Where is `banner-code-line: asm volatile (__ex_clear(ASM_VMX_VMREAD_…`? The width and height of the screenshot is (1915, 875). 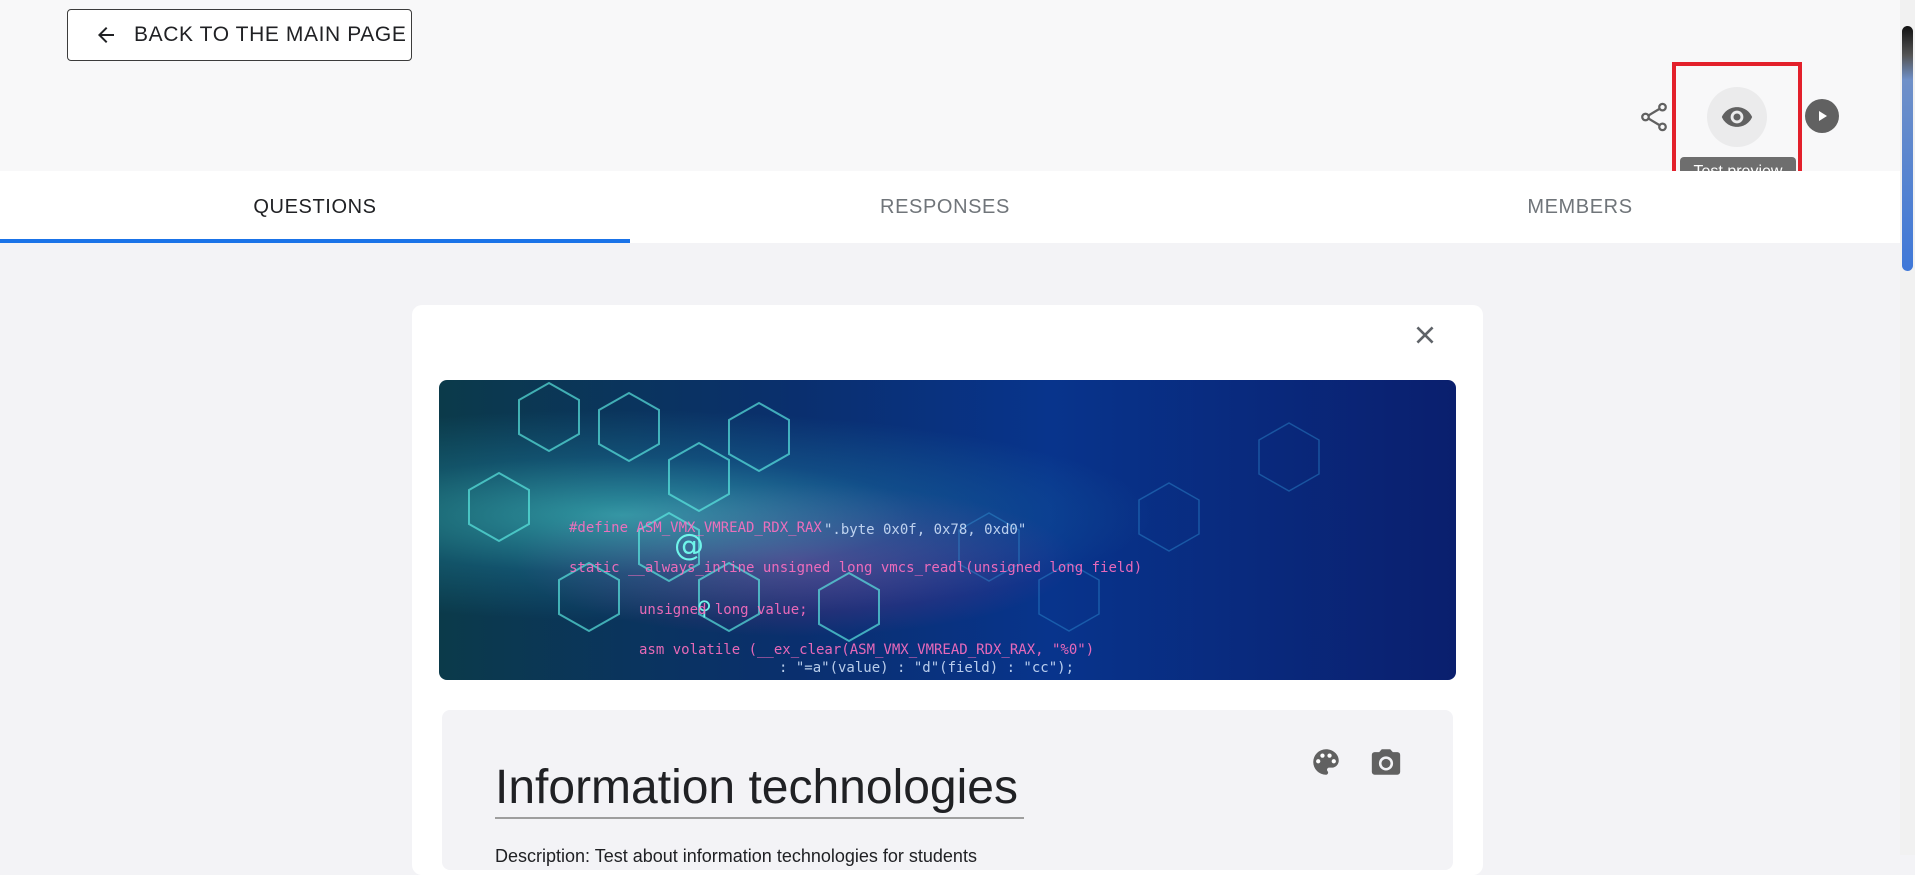
banner-code-line: asm volatile (__ex_clear(ASM_VMX_VMREAD_… is located at coordinates (867, 650).